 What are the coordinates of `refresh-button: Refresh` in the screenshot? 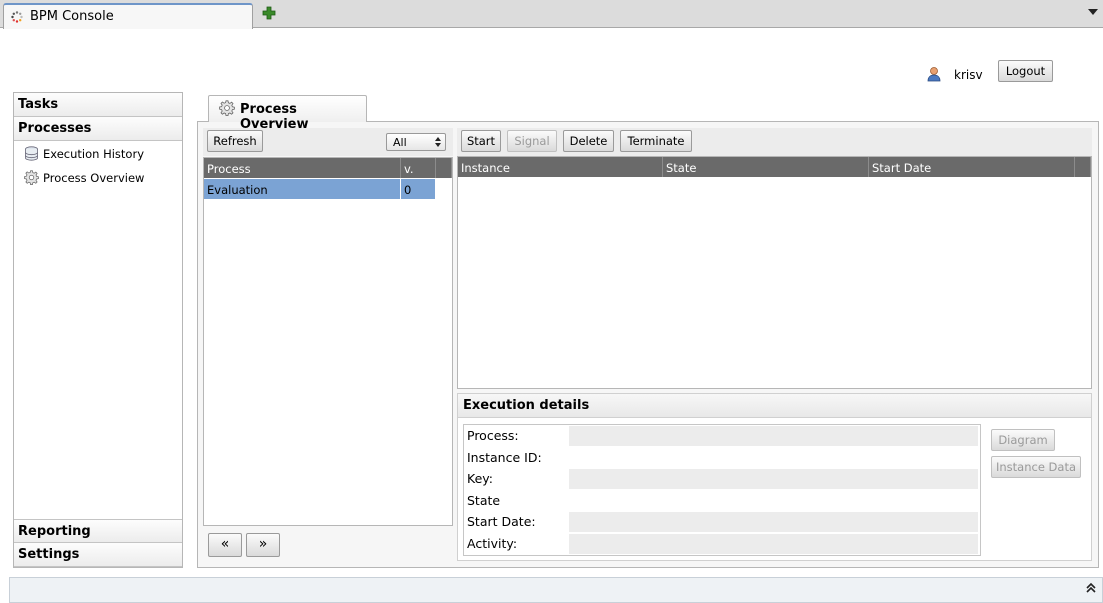 It's located at (235, 141).